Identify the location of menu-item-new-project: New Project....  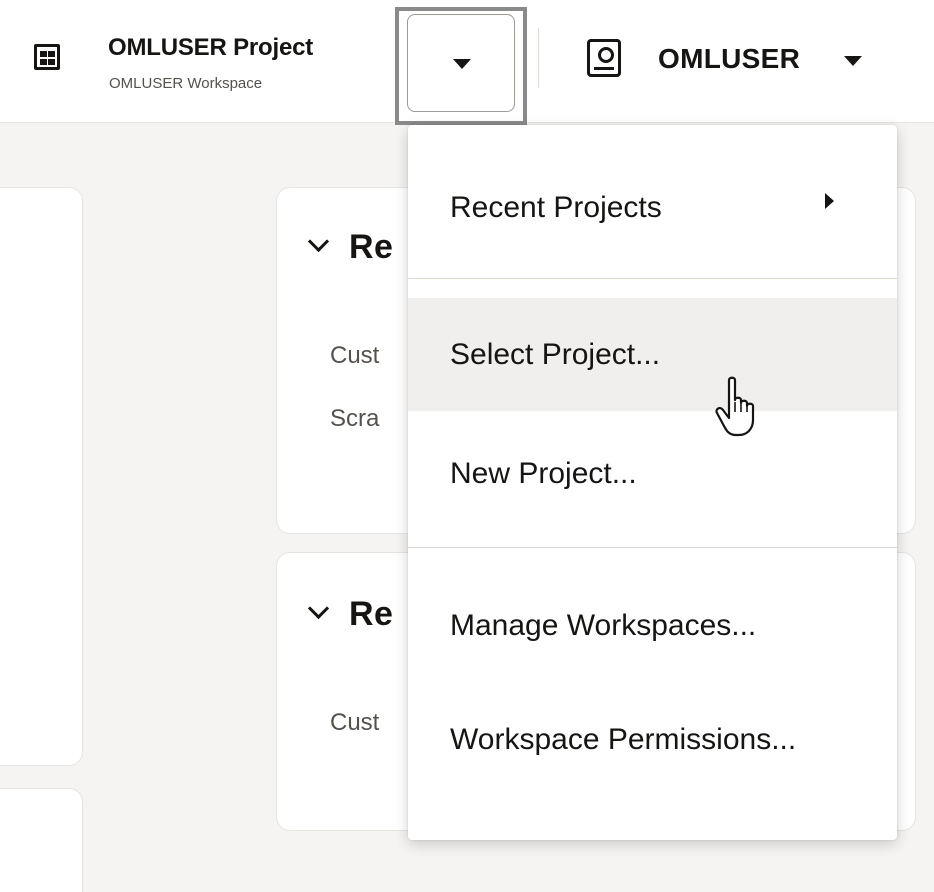
(652, 472).